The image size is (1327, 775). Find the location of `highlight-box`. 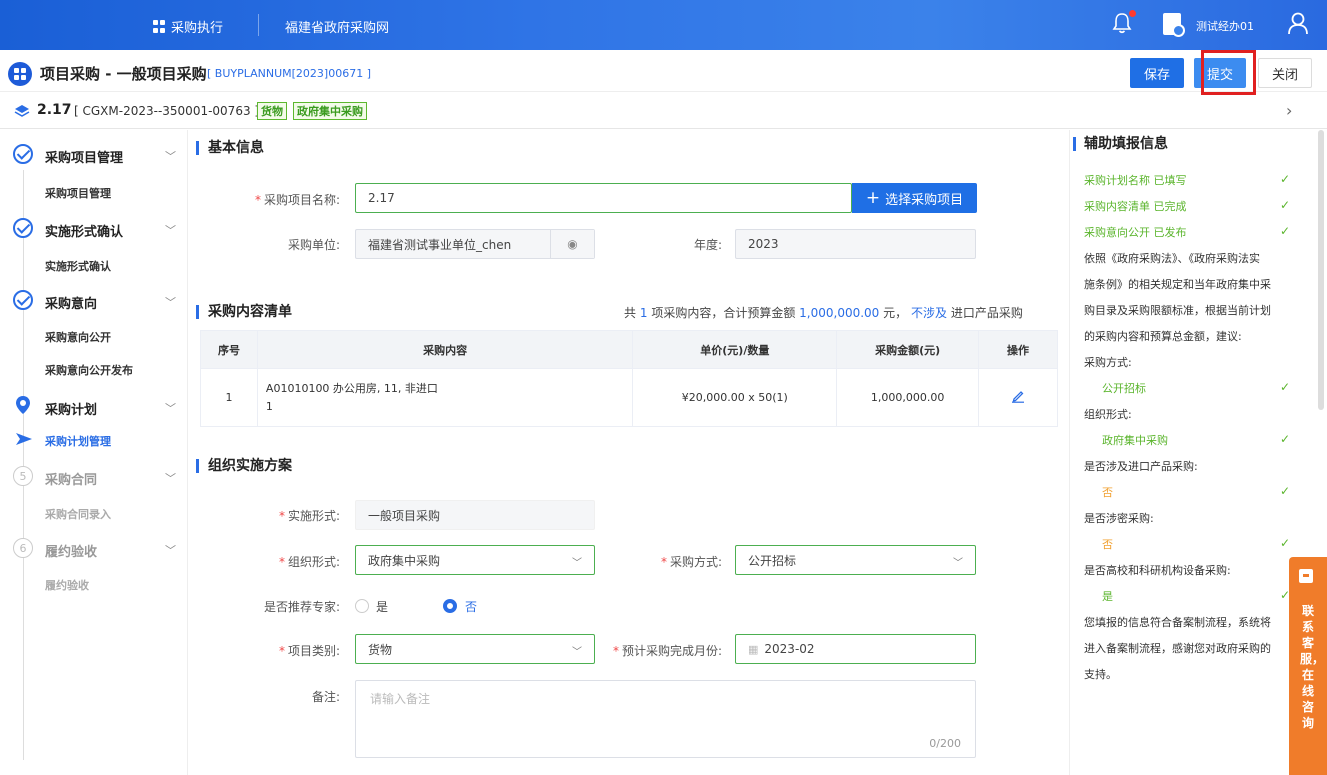

highlight-box is located at coordinates (1228, 72).